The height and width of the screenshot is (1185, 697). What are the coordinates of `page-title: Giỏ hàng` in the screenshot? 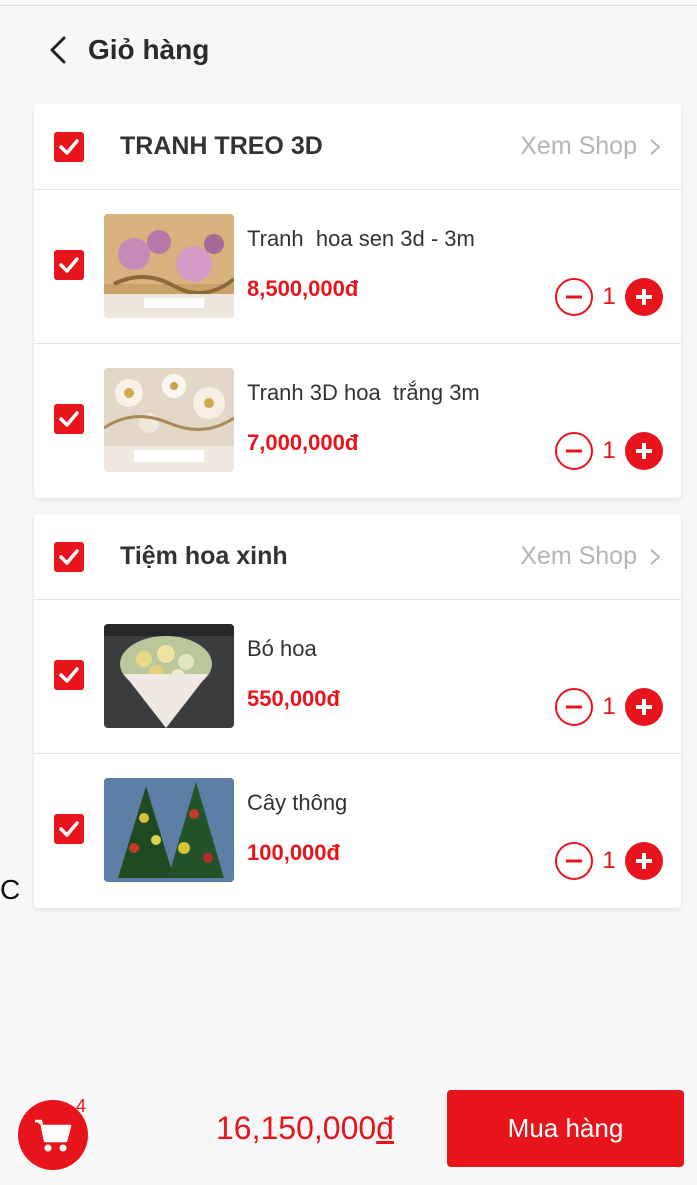 It's located at (149, 49).